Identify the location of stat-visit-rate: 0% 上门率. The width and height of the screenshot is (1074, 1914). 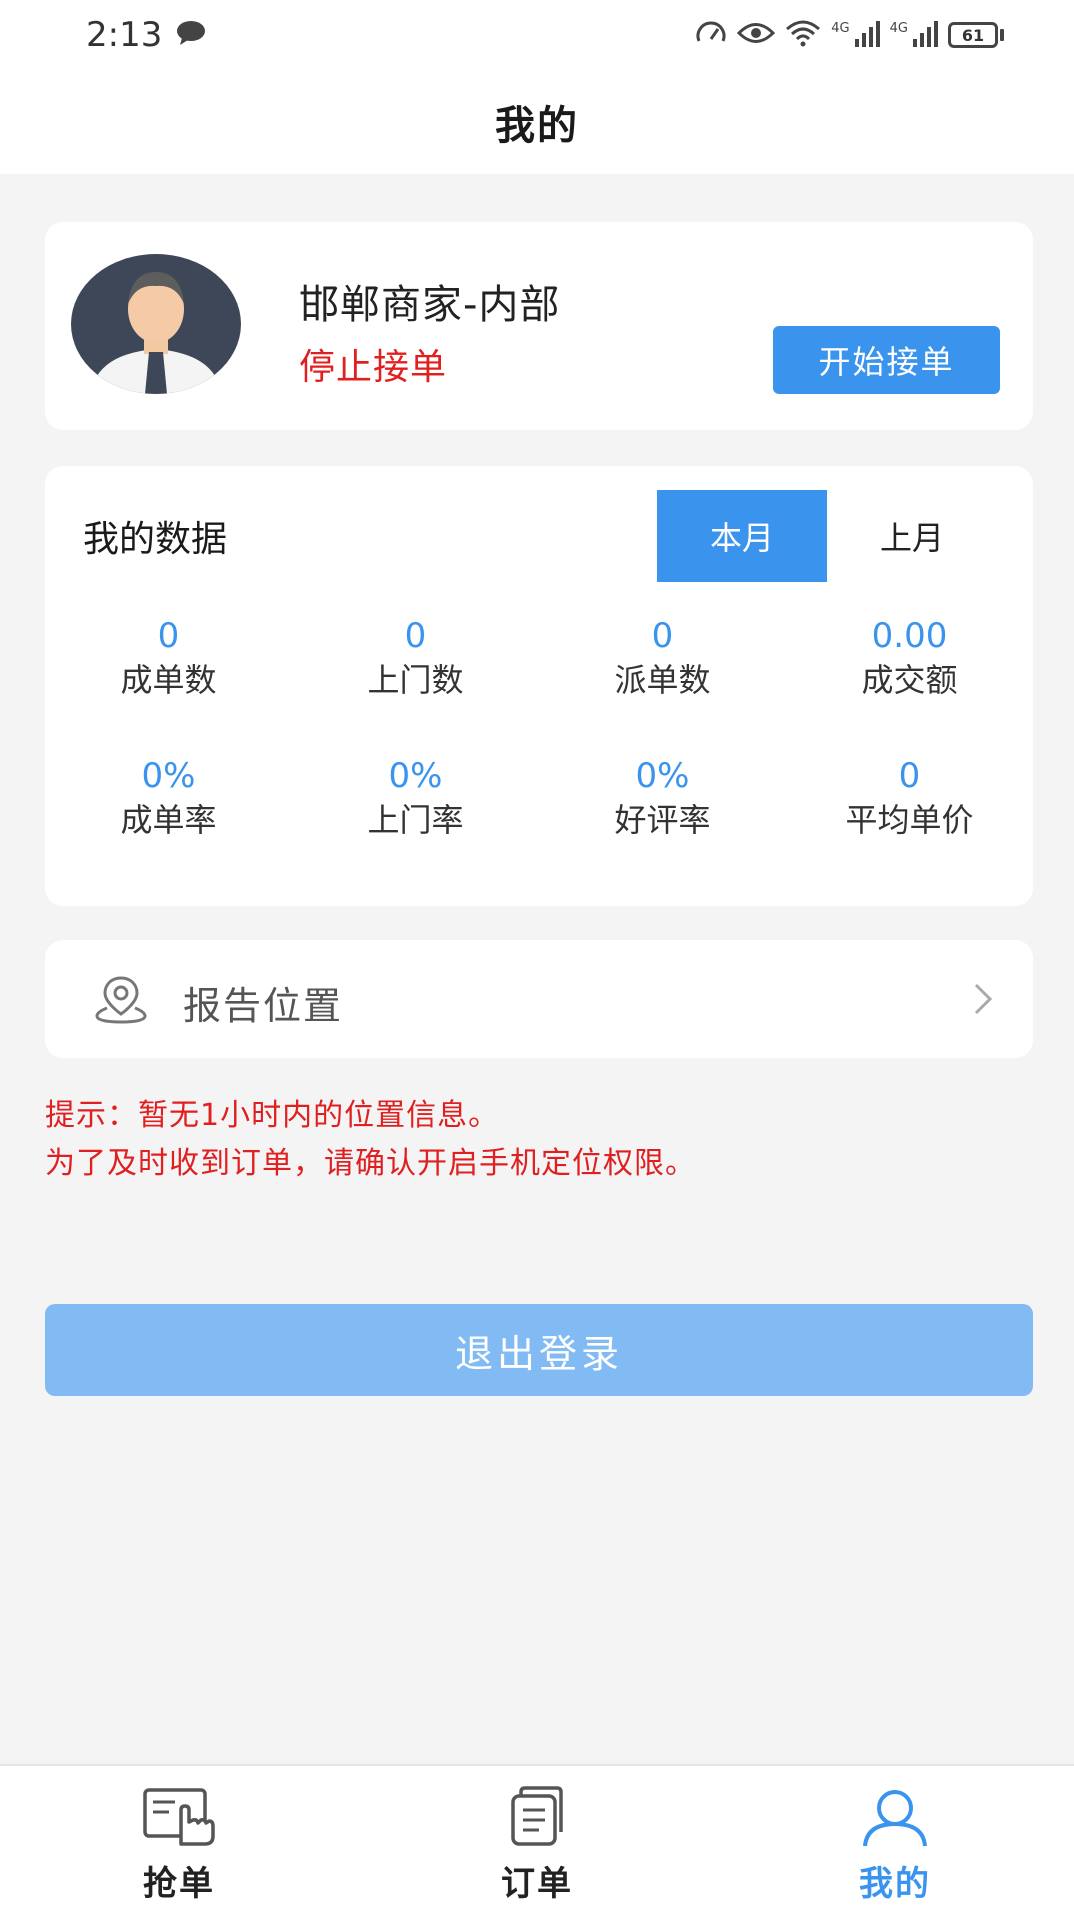
(415, 800).